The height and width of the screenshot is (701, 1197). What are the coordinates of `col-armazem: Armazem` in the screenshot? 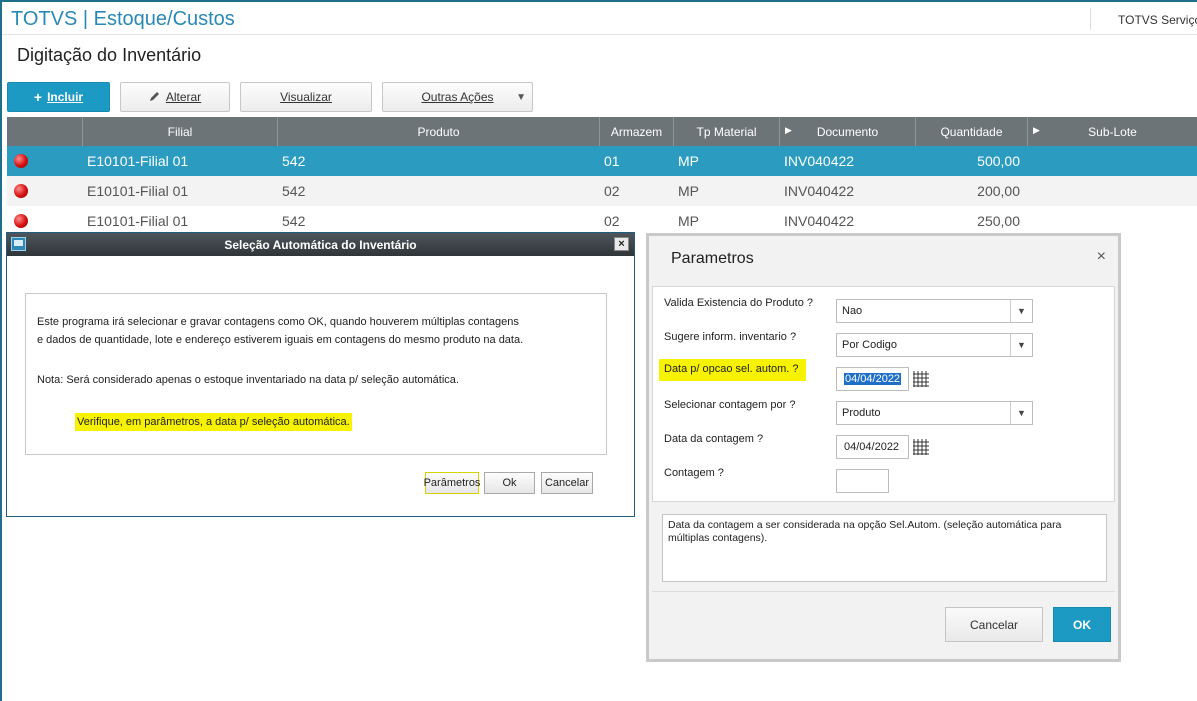 It's located at (637, 131).